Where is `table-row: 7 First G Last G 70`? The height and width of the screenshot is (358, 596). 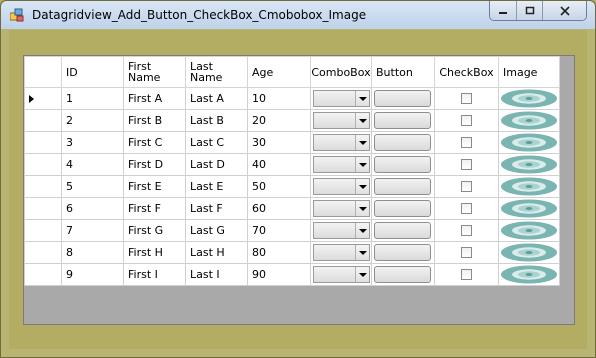 table-row: 7 First G Last G 70 is located at coordinates (292, 230).